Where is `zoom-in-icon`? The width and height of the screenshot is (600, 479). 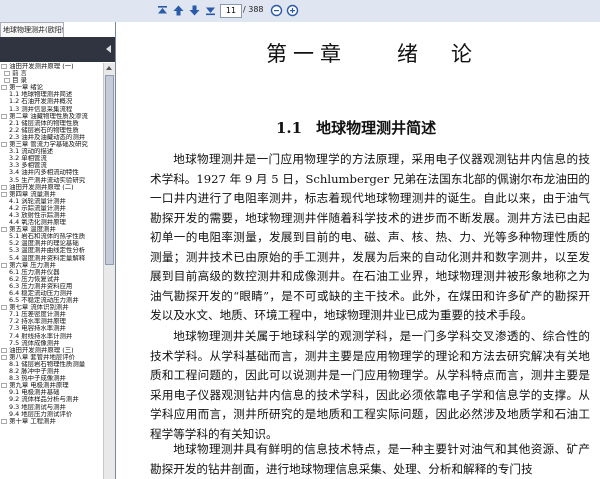 zoom-in-icon is located at coordinates (292, 10).